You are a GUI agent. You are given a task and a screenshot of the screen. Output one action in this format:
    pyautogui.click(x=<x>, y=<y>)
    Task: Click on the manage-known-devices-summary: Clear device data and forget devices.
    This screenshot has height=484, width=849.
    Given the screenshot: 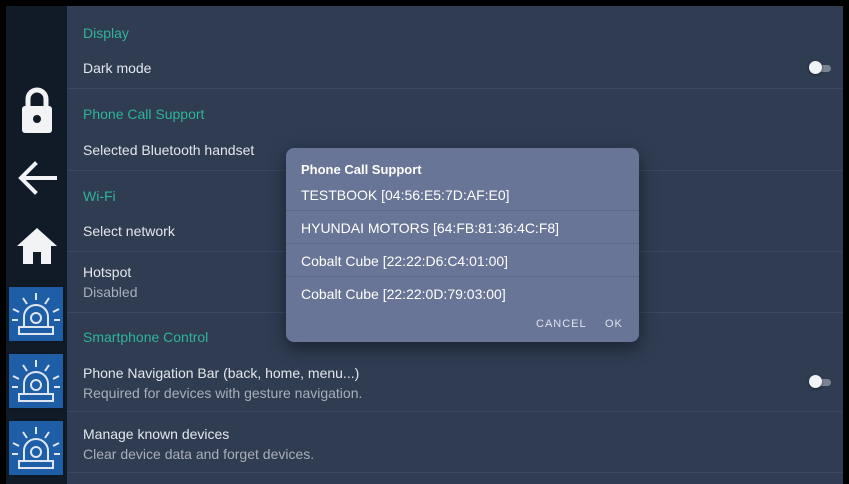 What is the action you would take?
    pyautogui.click(x=199, y=454)
    